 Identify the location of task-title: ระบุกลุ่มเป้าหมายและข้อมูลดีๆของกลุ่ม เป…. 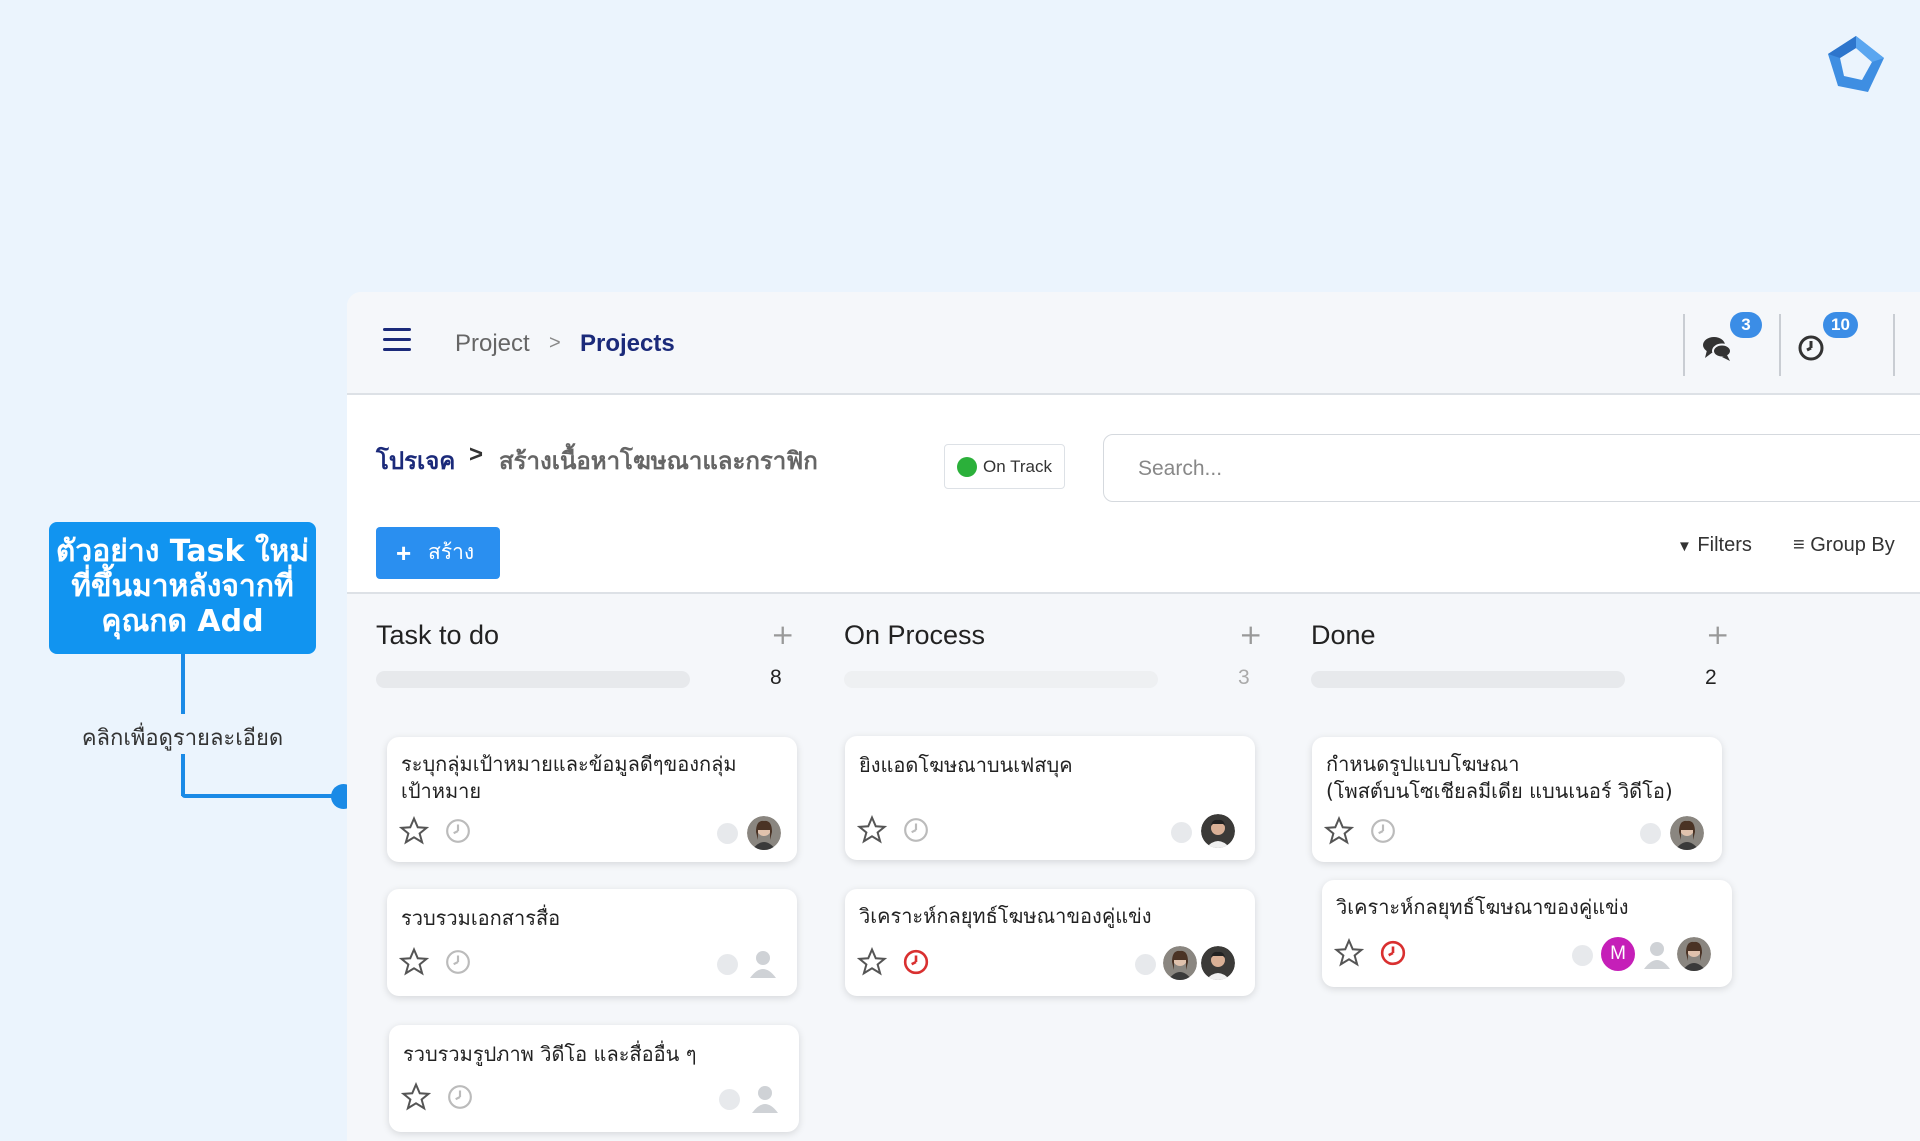
(569, 777).